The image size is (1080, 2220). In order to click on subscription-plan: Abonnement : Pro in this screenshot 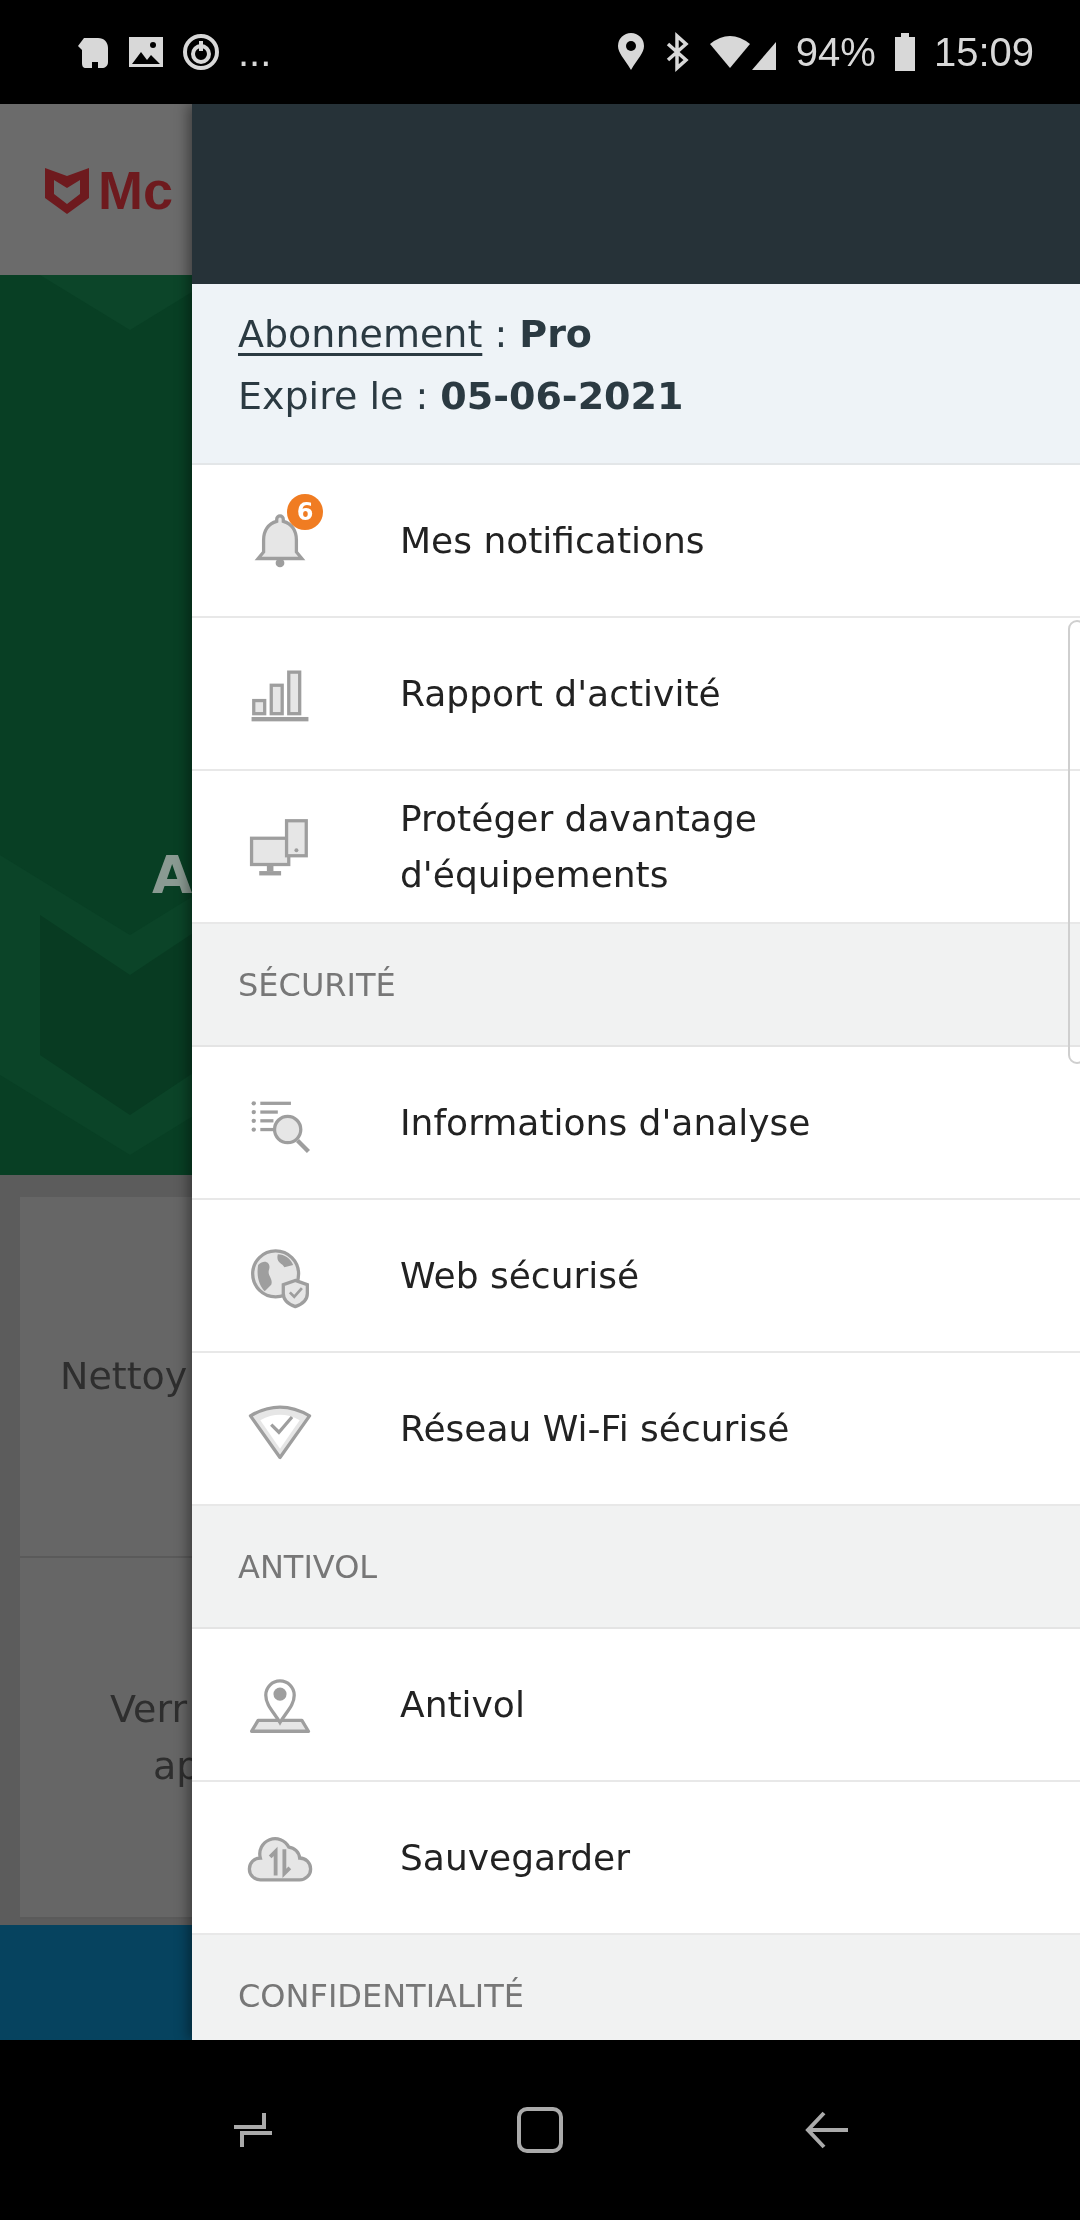, I will do `click(415, 334)`.